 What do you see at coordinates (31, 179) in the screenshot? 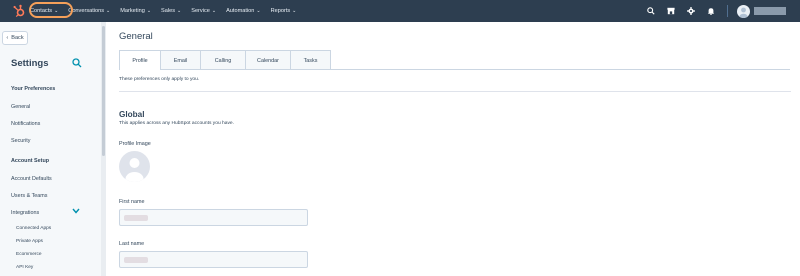
I see `sidebar-item-account-defaults: Account Defaults` at bounding box center [31, 179].